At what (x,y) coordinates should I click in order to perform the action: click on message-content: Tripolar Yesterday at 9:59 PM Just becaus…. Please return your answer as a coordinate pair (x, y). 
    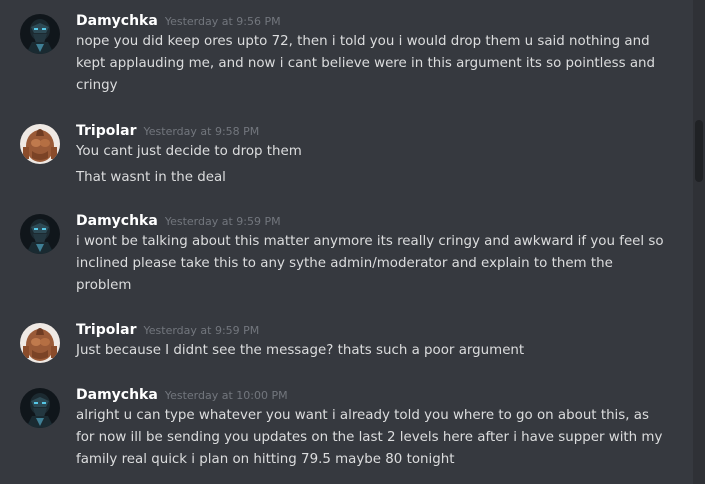
    Looking at the image, I should click on (371, 340).